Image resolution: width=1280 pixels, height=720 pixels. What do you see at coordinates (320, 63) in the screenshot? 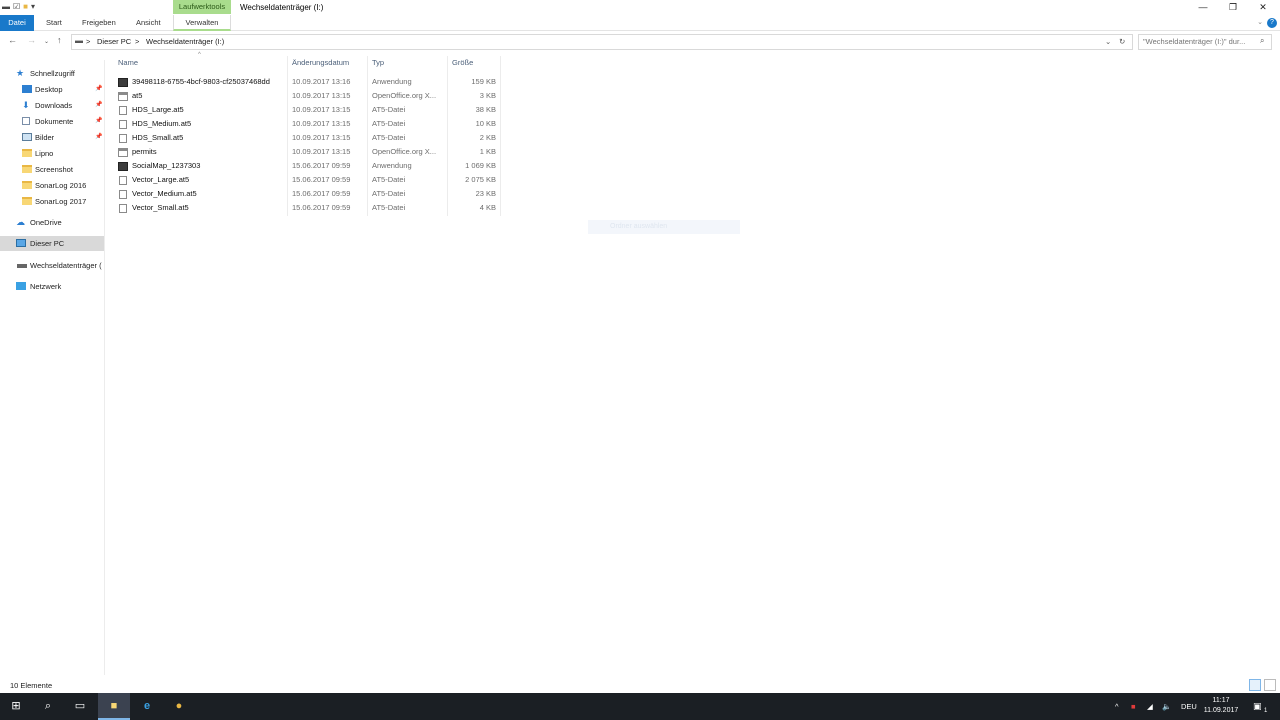
I see `column-header-date: Änderungsdatum` at bounding box center [320, 63].